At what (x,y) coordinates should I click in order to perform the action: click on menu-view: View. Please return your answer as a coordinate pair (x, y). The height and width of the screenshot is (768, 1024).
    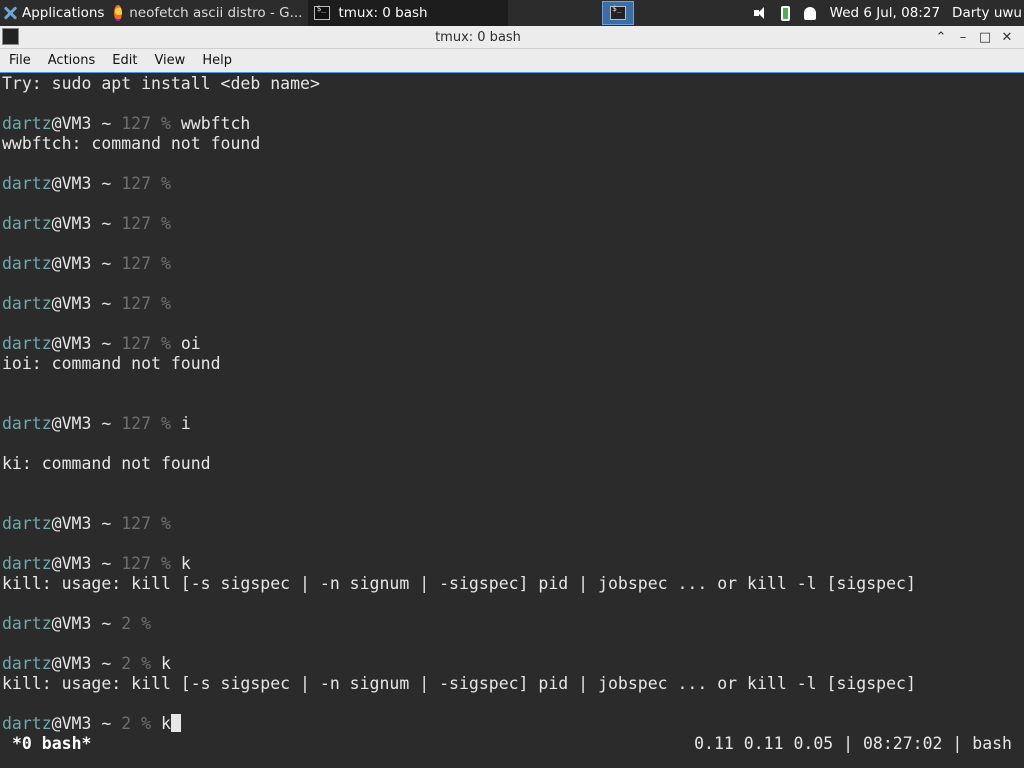
    Looking at the image, I should click on (169, 60).